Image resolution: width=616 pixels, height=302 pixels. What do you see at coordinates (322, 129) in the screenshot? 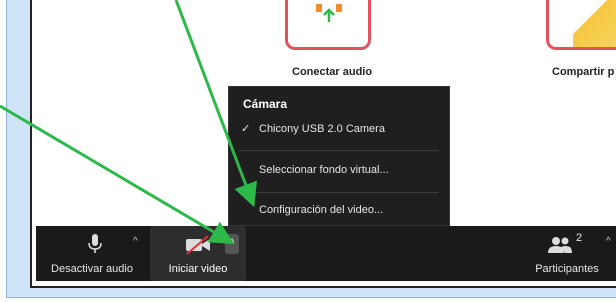
I see `camera-device-label: Chicony USB 2.0 Camera` at bounding box center [322, 129].